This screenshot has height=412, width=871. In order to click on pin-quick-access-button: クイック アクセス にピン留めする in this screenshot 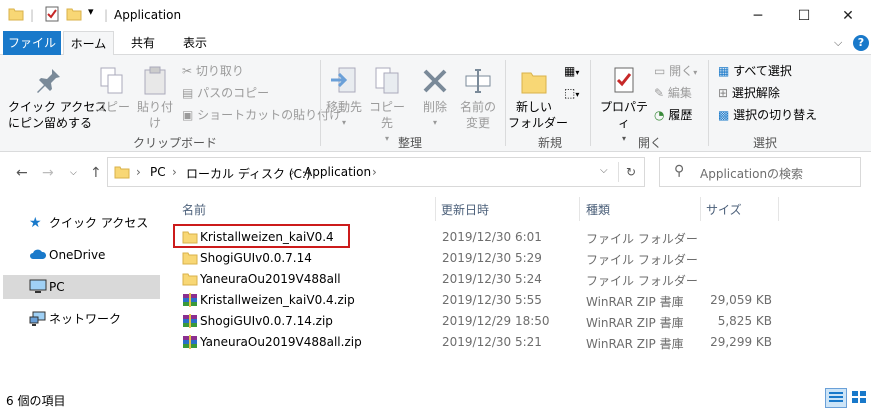, I will do `click(57, 98)`.